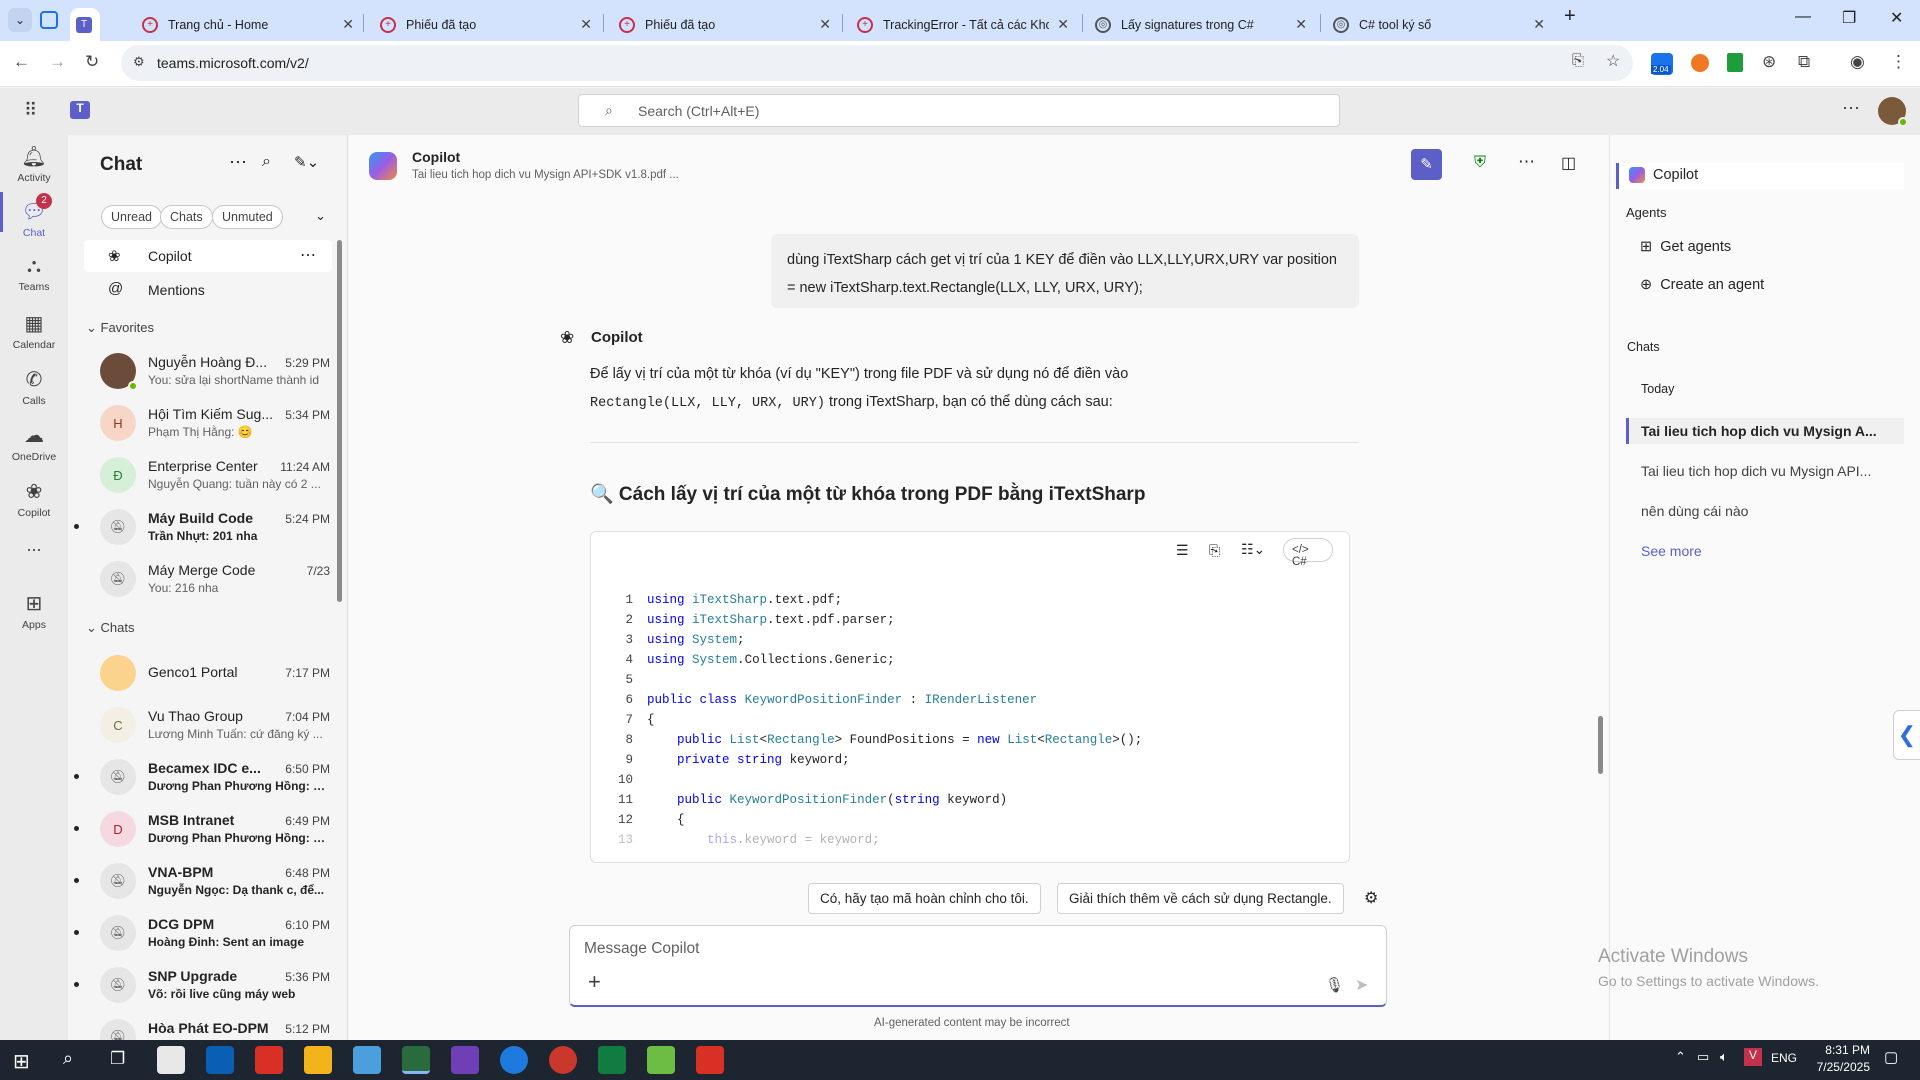  I want to click on rail-teams: ⛬ Teams, so click(34, 274).